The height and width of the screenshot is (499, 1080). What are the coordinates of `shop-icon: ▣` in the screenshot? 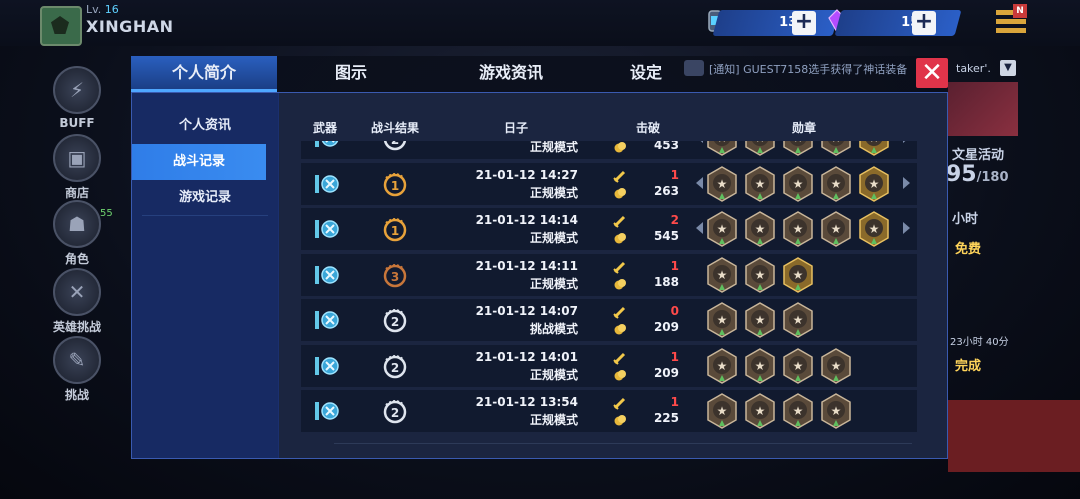 It's located at (77, 158).